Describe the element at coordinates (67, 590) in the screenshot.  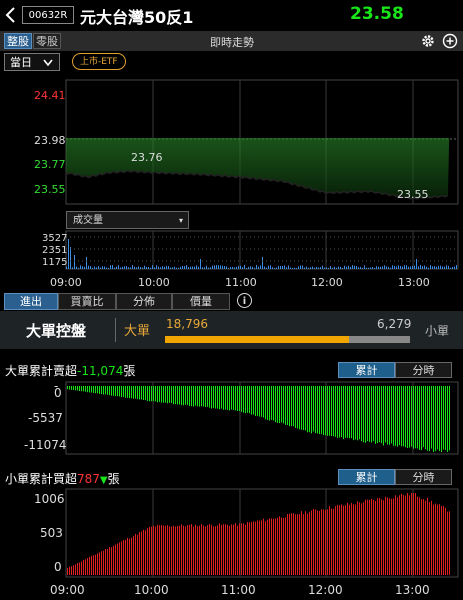
I see `small-time-0900: 09:00` at that location.